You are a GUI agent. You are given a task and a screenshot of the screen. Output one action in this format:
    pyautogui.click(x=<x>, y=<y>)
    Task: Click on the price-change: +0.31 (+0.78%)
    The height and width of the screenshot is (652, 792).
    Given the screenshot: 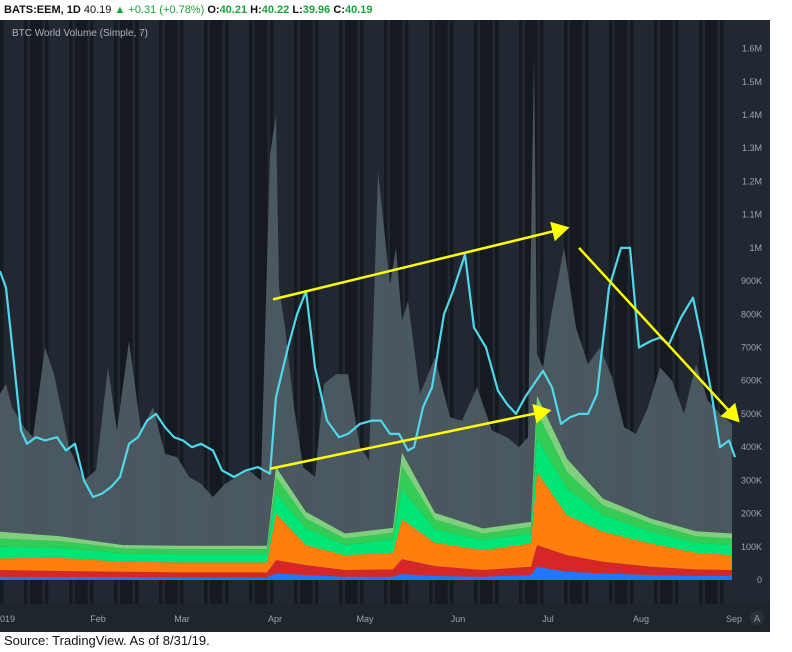 What is the action you would take?
    pyautogui.click(x=166, y=10)
    